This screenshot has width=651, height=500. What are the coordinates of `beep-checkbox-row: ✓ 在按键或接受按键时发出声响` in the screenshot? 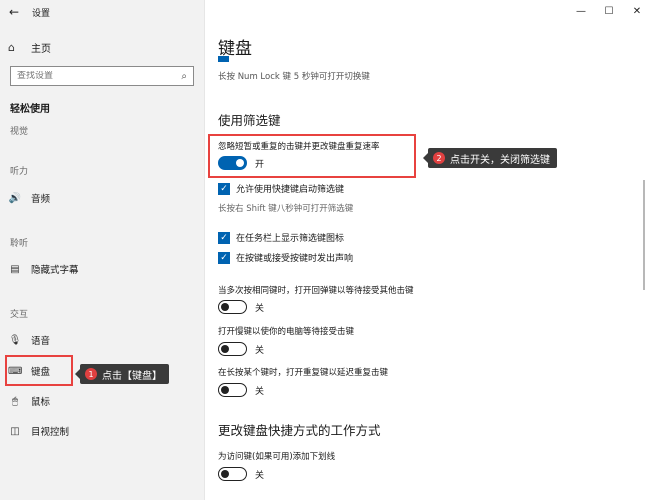 It's located at (285, 257).